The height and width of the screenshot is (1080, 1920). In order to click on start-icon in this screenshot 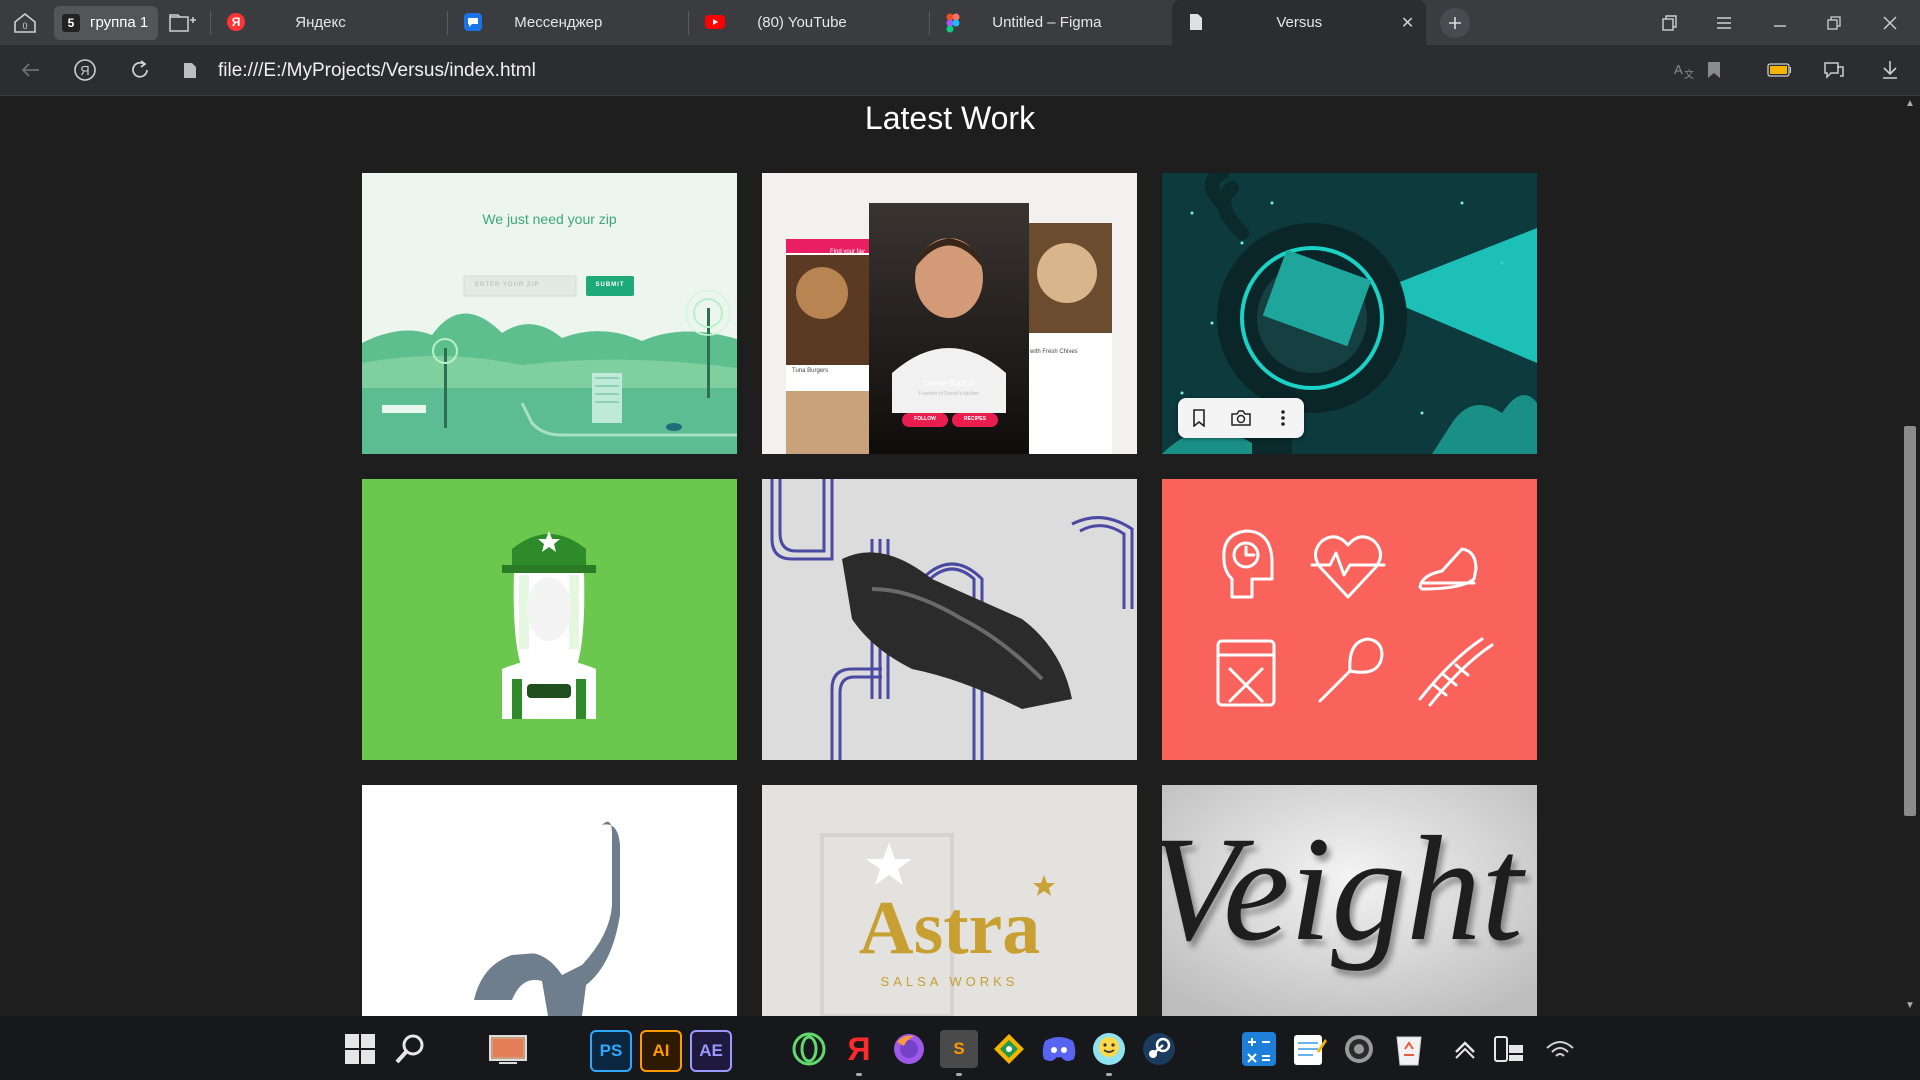, I will do `click(360, 1049)`.